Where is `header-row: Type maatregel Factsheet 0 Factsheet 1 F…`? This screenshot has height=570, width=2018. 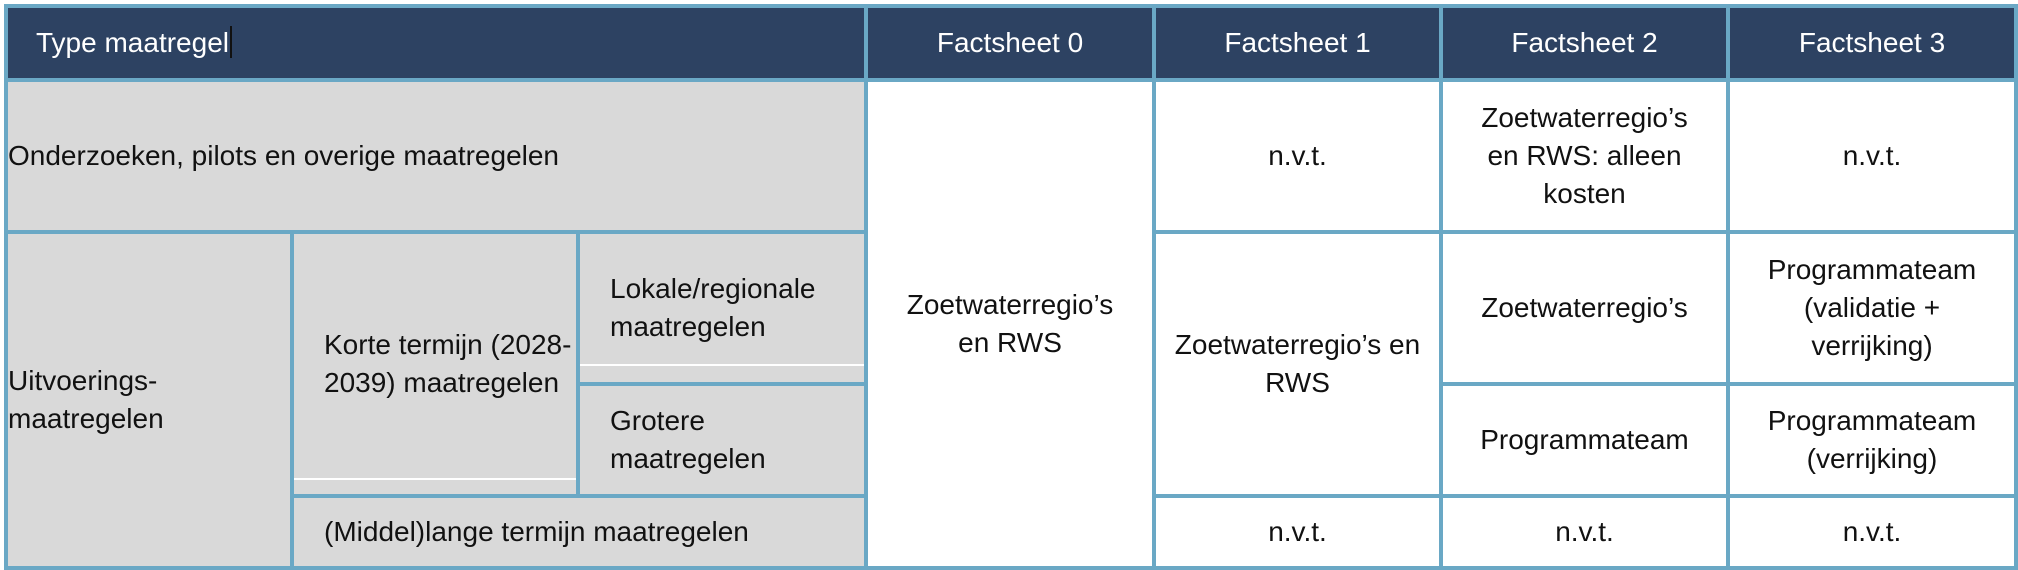
header-row: Type maatregel Factsheet 0 Factsheet 1 F… is located at coordinates (1011, 43).